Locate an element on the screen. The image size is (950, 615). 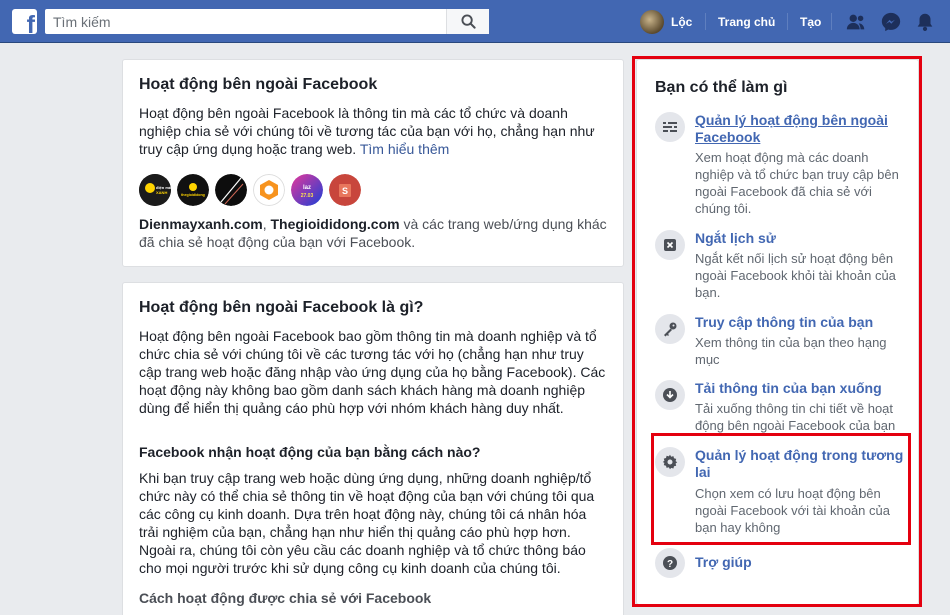
clear-history-icon is located at coordinates (670, 245).